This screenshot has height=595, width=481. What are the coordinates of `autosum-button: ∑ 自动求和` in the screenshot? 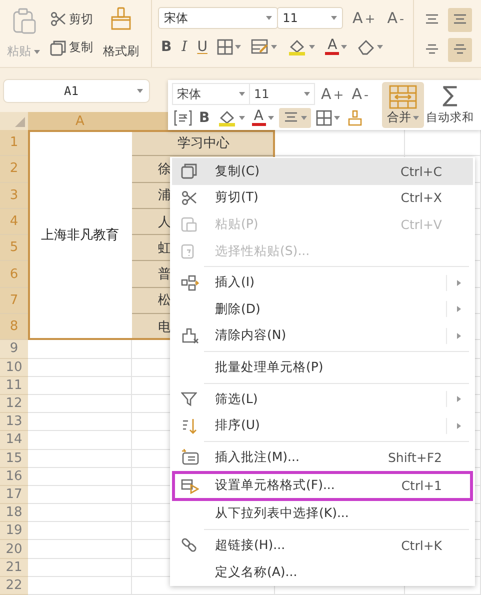 It's located at (450, 105).